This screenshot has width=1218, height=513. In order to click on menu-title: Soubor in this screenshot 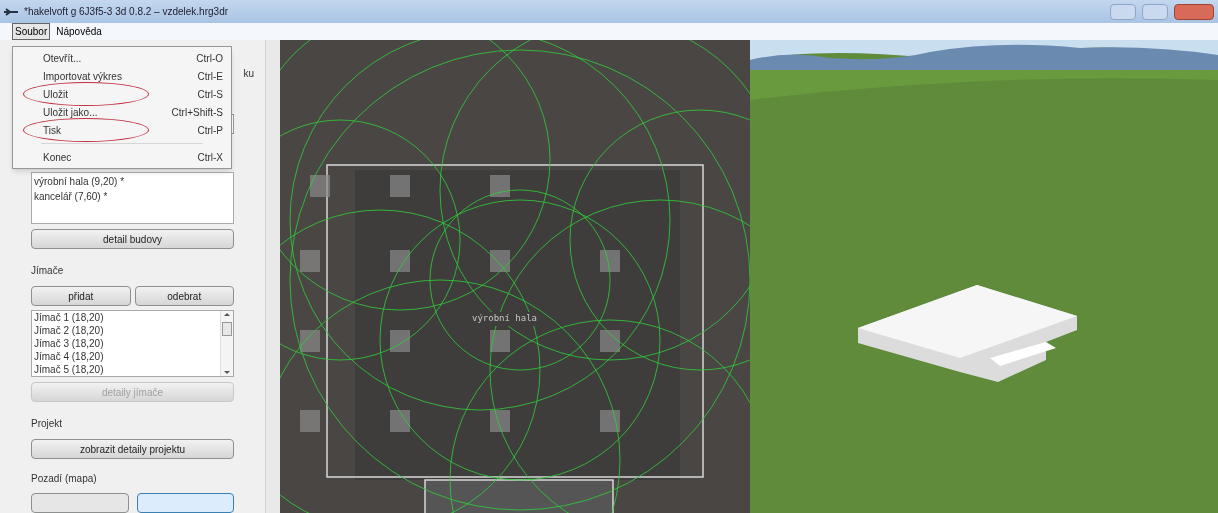, I will do `click(31, 31)`.